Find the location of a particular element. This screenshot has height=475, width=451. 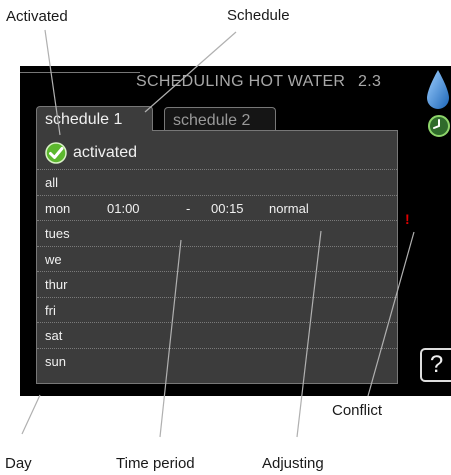

day-row-fri: fri is located at coordinates (217, 309).